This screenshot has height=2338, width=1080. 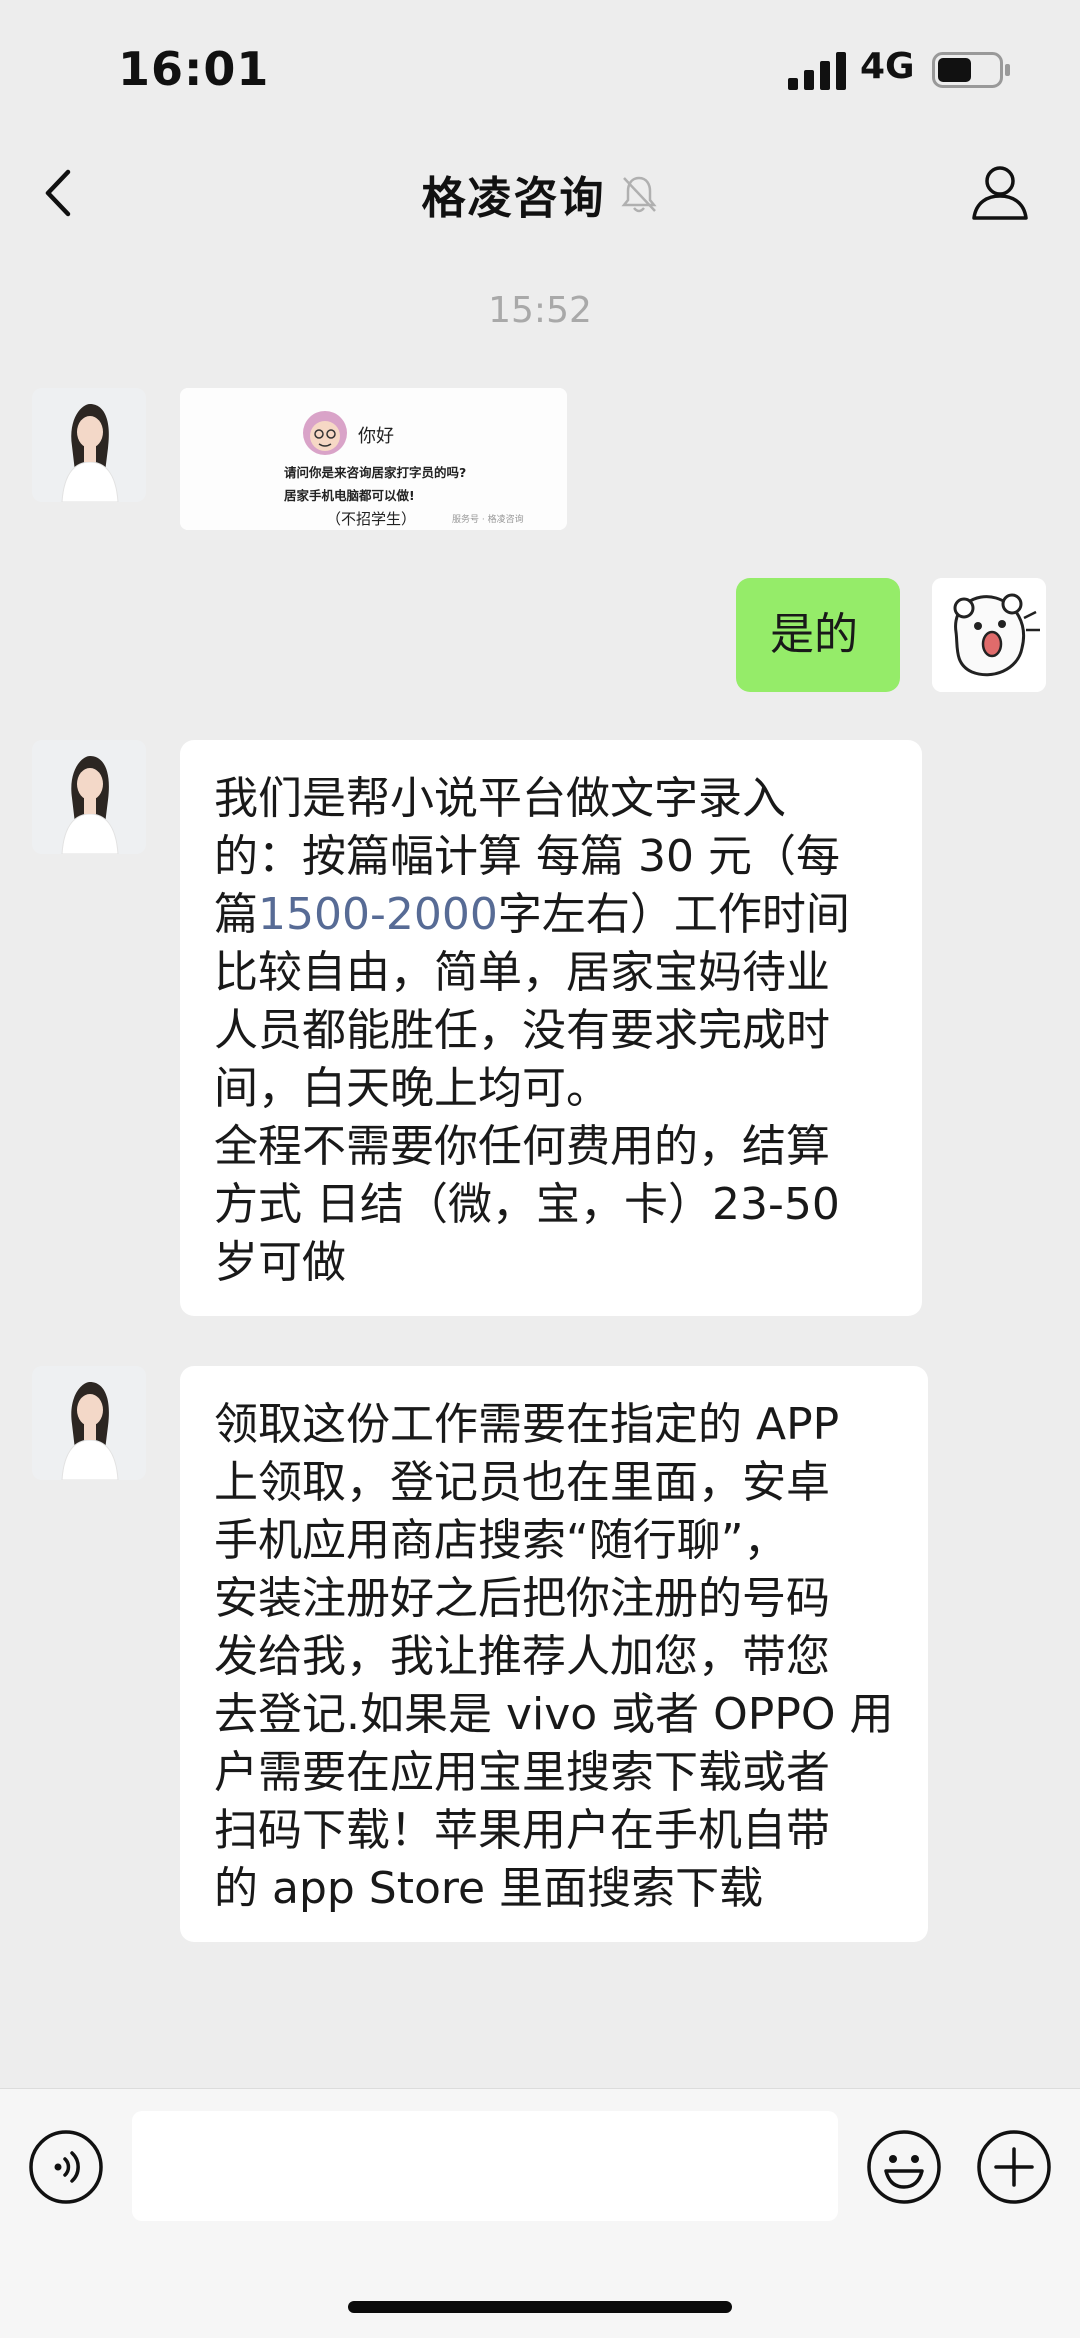 What do you see at coordinates (522, 1772) in the screenshot?
I see `message-line: 户需要在应用宝里搜索下载或者` at bounding box center [522, 1772].